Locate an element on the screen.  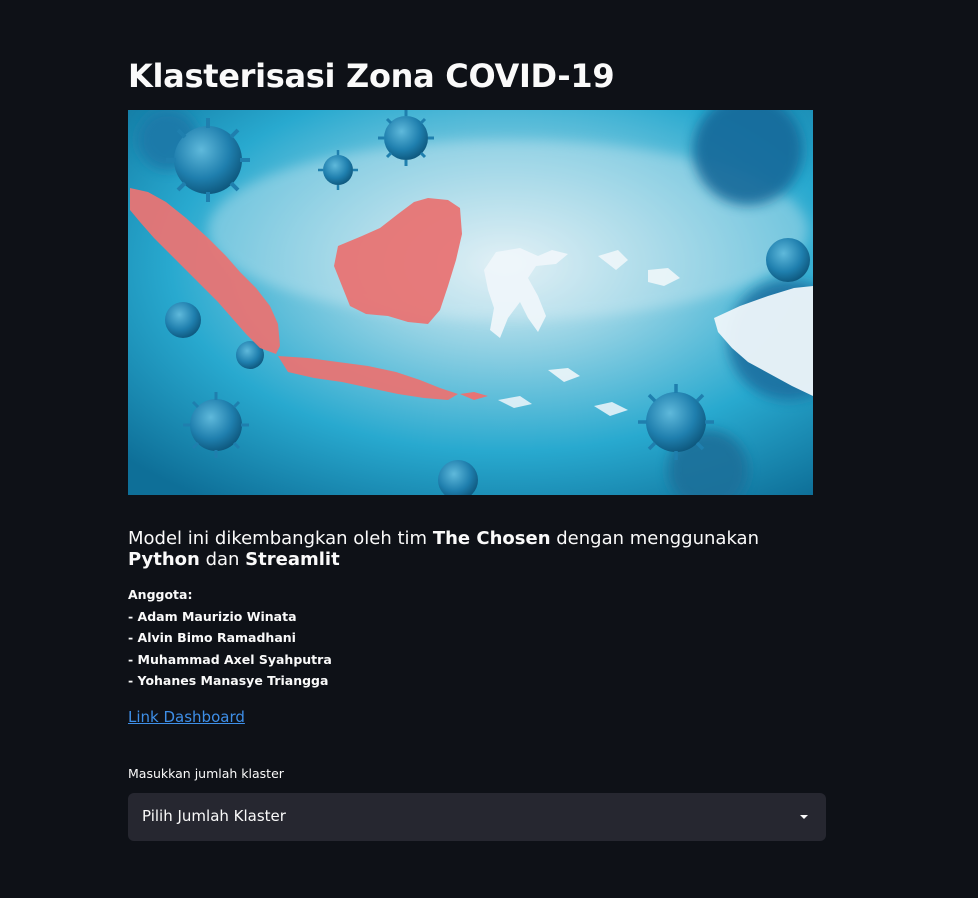
tool-streamlit: Streamlit is located at coordinates (292, 559).